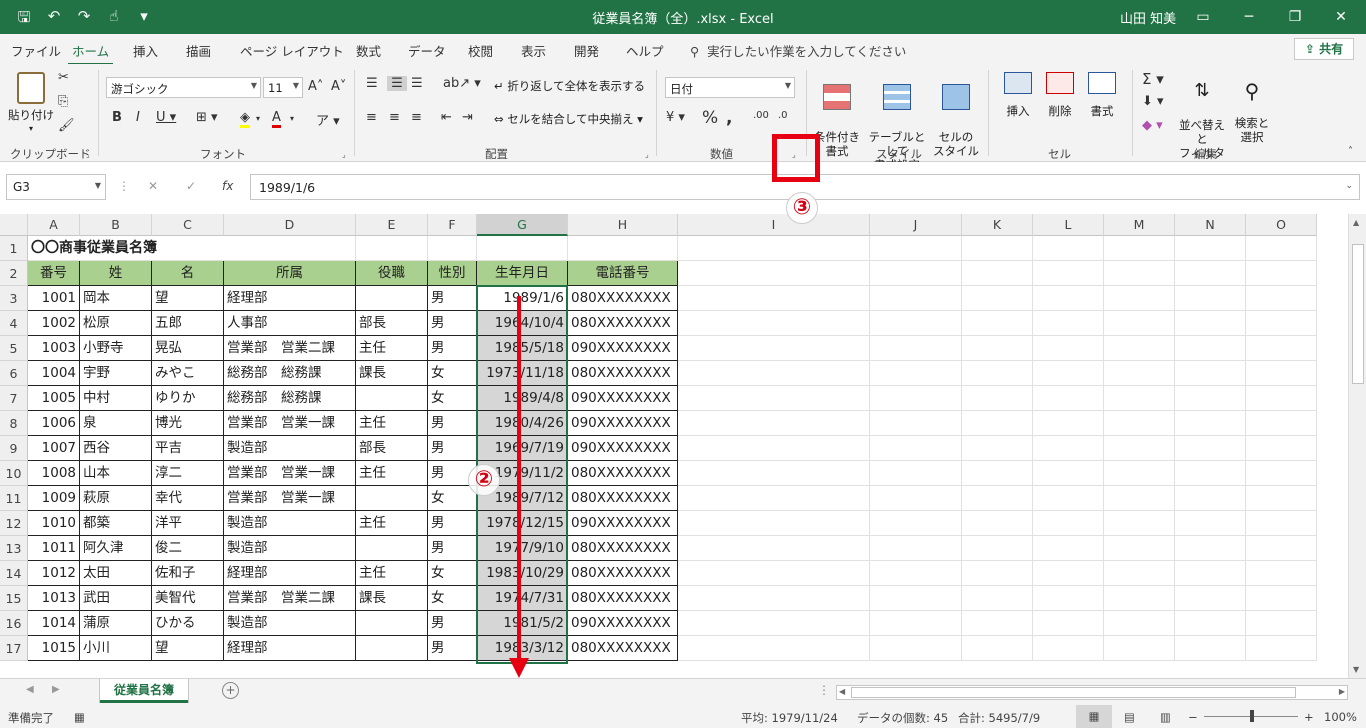  I want to click on table-cell: 望, so click(188, 648).